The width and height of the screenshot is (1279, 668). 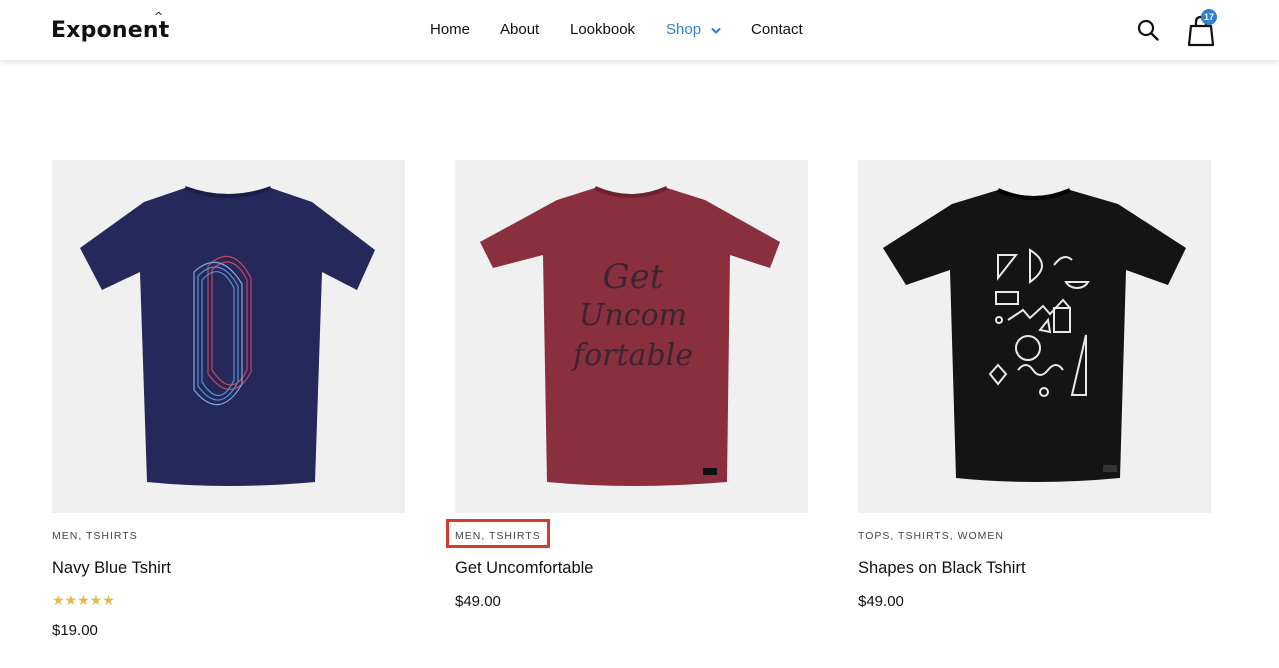 I want to click on maroon-tshirt-image: Get Uncom fortable, so click(x=630, y=336).